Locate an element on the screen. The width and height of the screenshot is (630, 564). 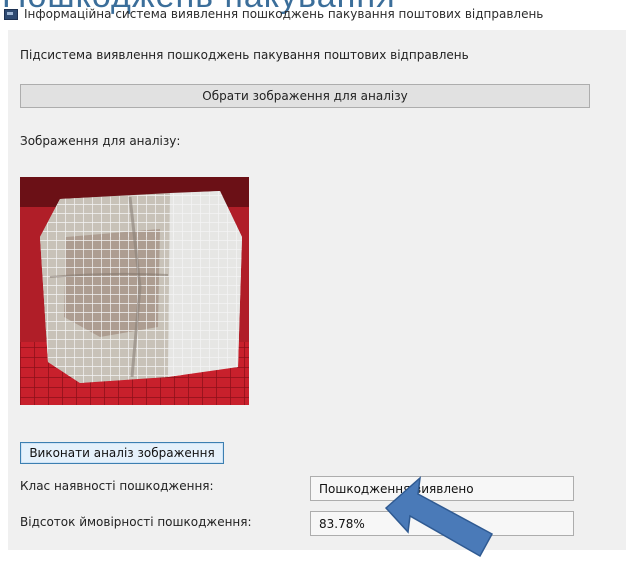
app-window-icon is located at coordinates (11, 14).